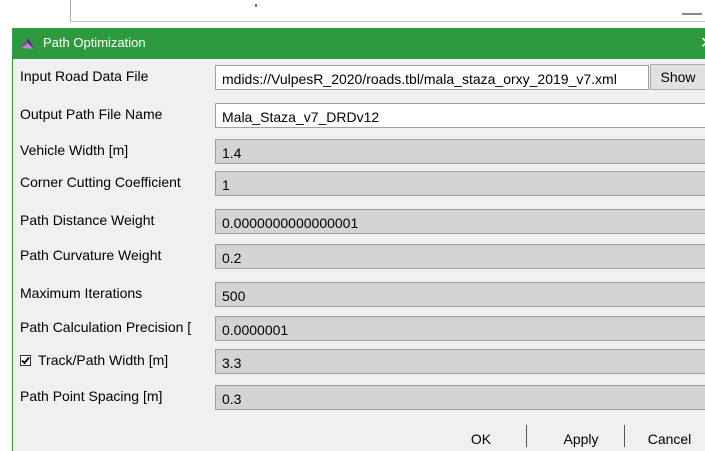 This screenshot has height=451, width=705. What do you see at coordinates (677, 77) in the screenshot?
I see `show-button: Show` at bounding box center [677, 77].